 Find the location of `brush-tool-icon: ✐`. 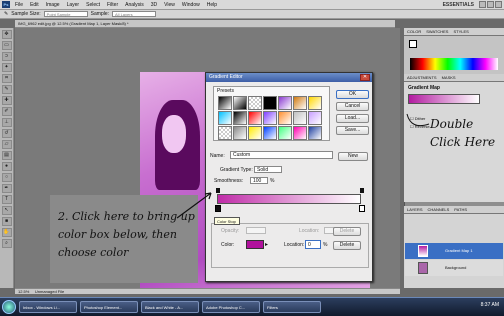

brush-tool-icon: ✐ is located at coordinates (6, 111).